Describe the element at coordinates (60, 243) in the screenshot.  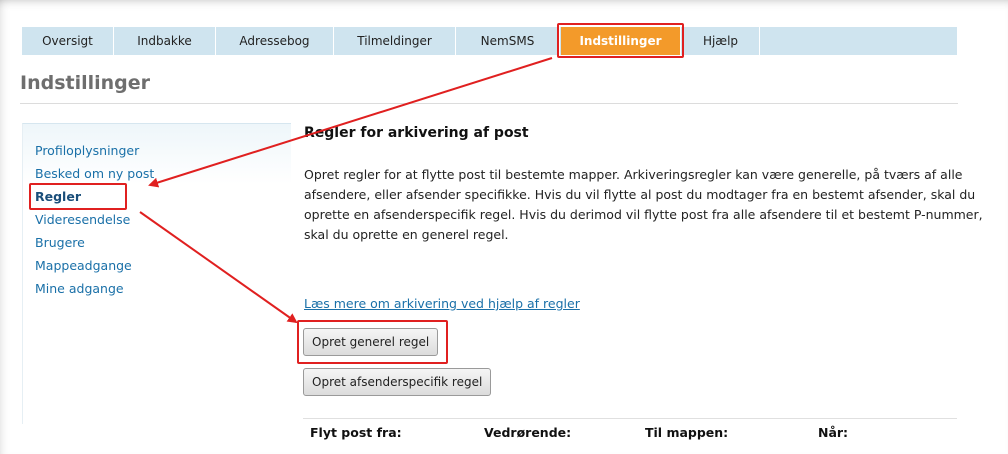
I see `sidebar-item-brugere: Brugere` at that location.